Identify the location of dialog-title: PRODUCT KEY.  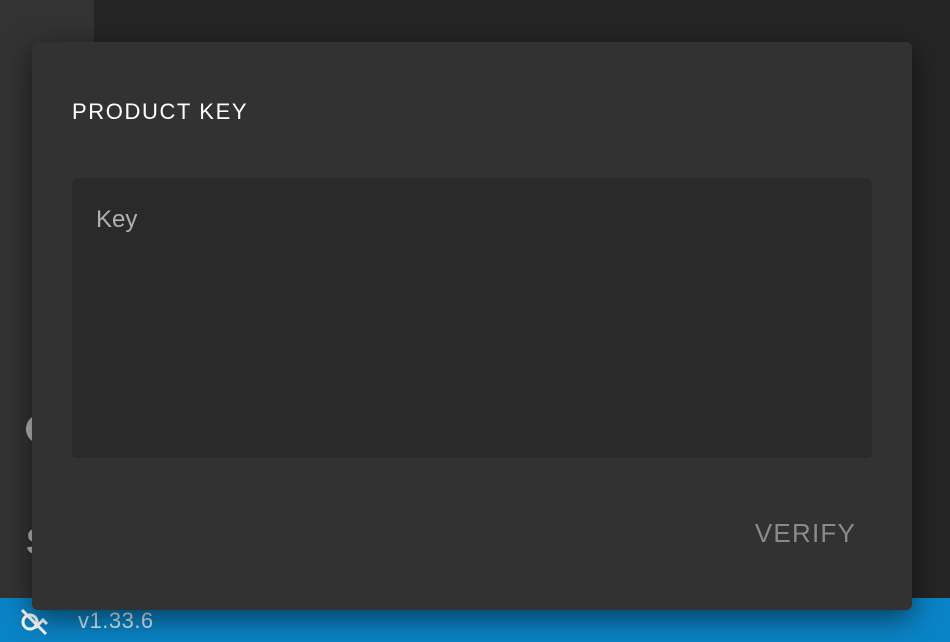
(160, 111).